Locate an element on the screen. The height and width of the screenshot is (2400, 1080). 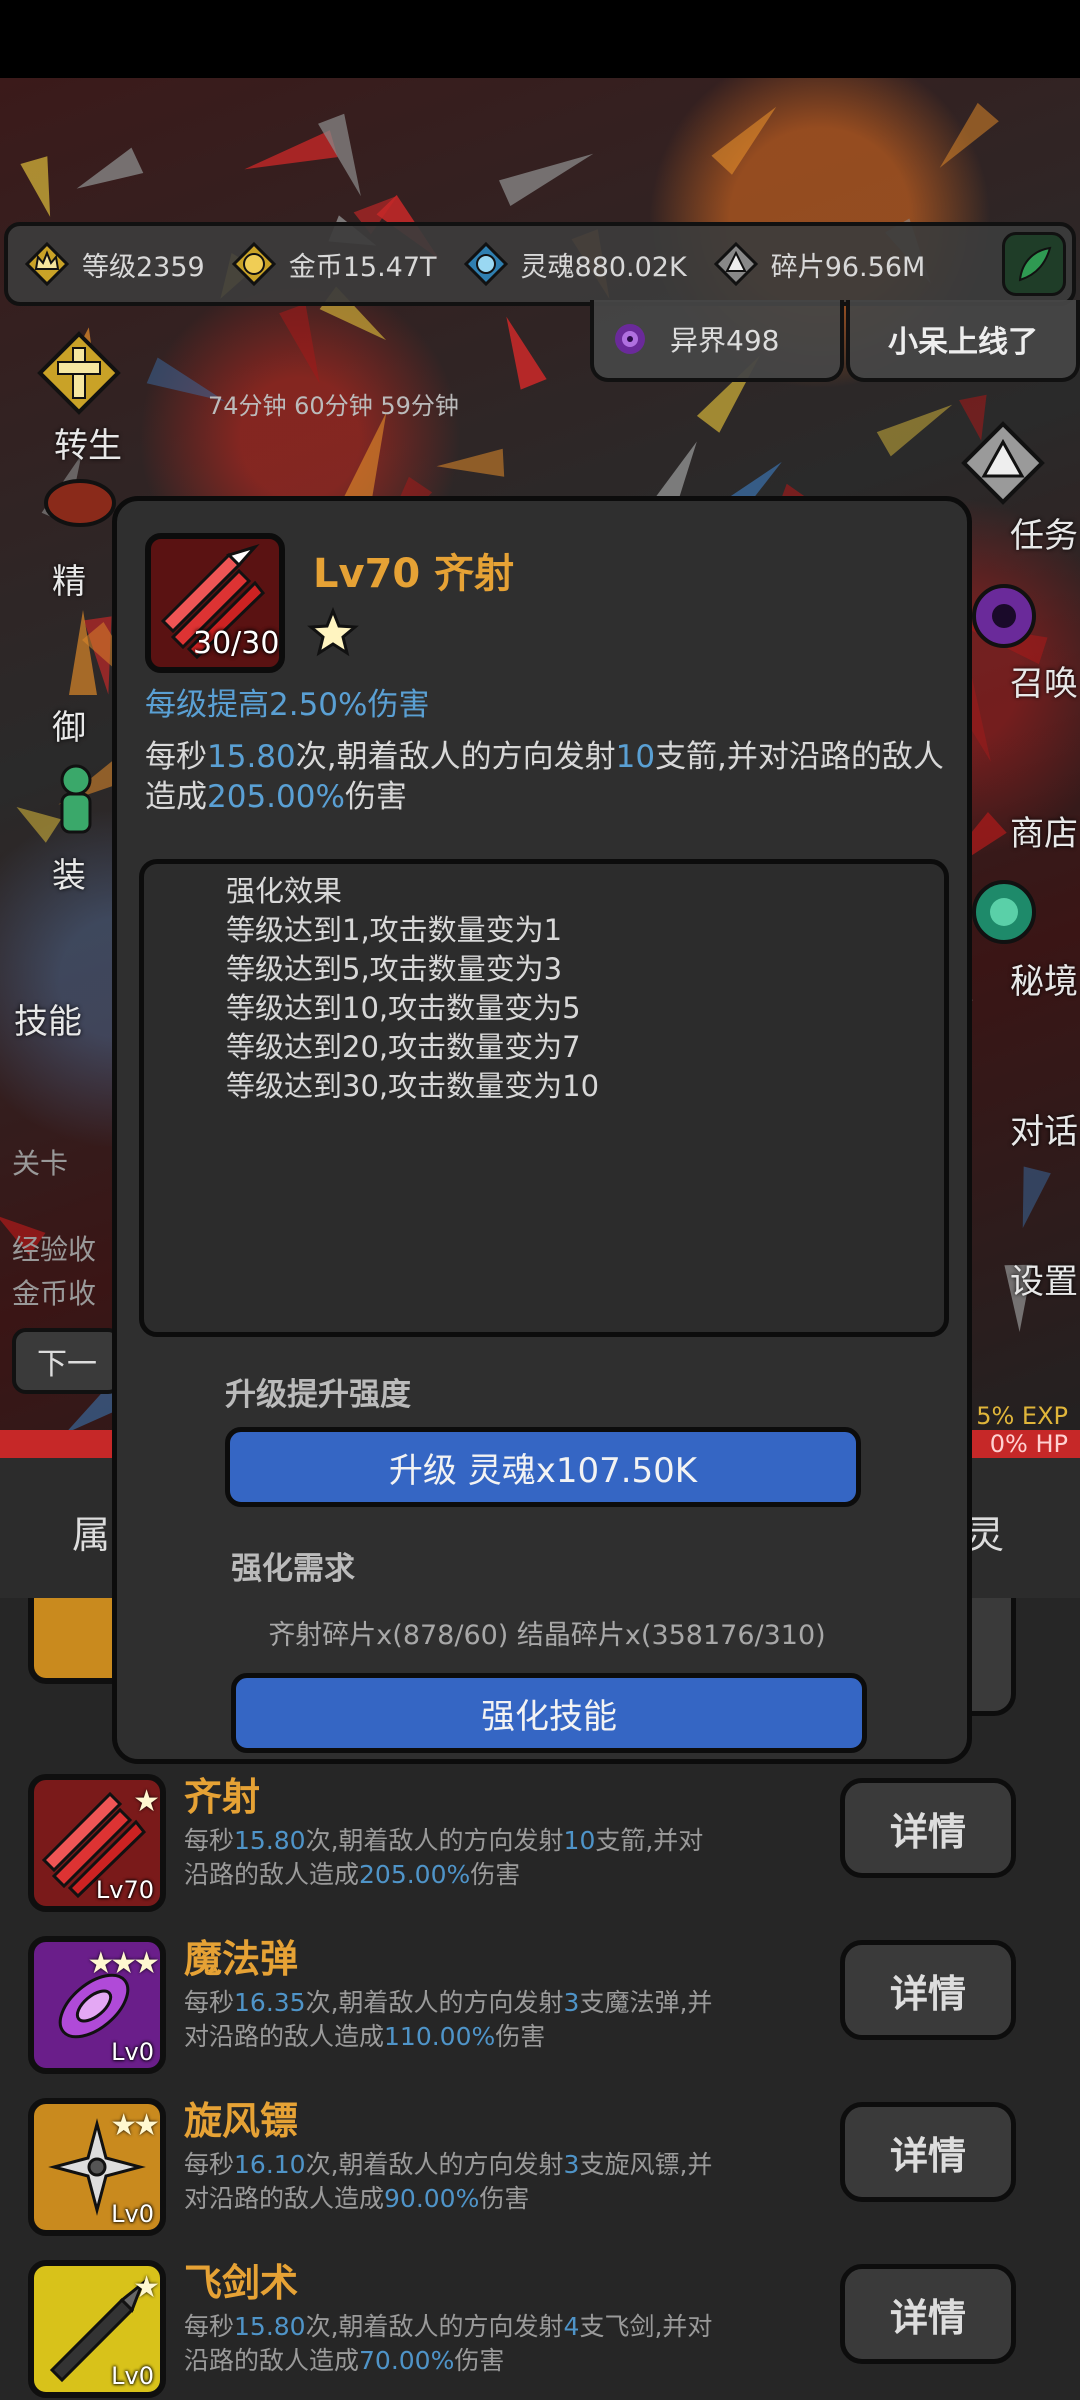
skill-desc: 每秒15.80次,朝着敌人的方向发射4支飞剑,并对沿路的敌人造成70.00%伤害 is located at coordinates (454, 2344).